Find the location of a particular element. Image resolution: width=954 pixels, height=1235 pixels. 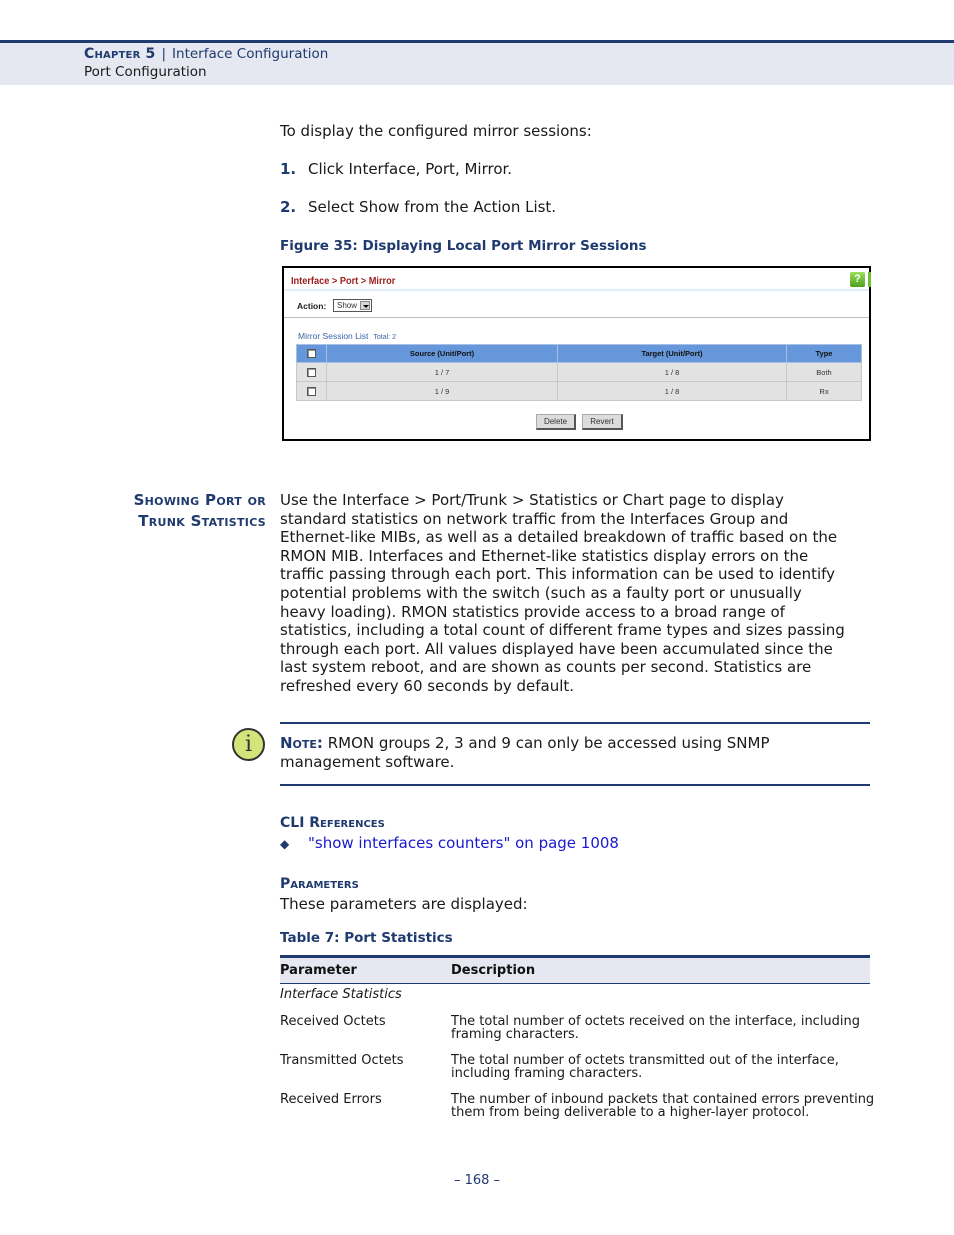

table-header: Parameter Description is located at coordinates (575, 971).